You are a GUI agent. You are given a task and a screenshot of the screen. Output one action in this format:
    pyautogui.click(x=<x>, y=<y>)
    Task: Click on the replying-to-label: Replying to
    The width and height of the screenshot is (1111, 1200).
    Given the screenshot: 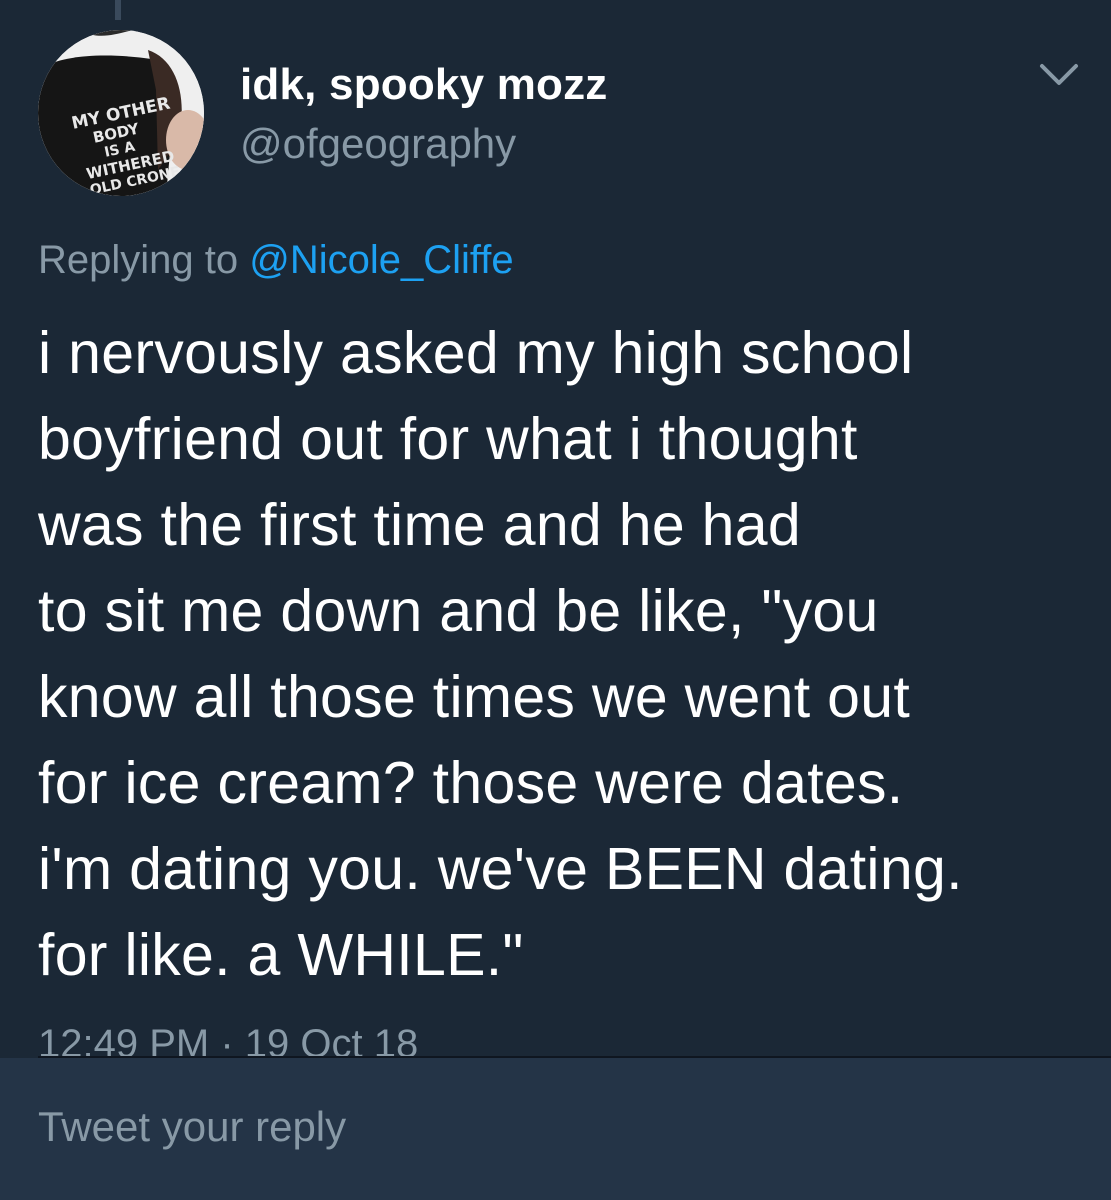 What is the action you would take?
    pyautogui.click(x=144, y=260)
    